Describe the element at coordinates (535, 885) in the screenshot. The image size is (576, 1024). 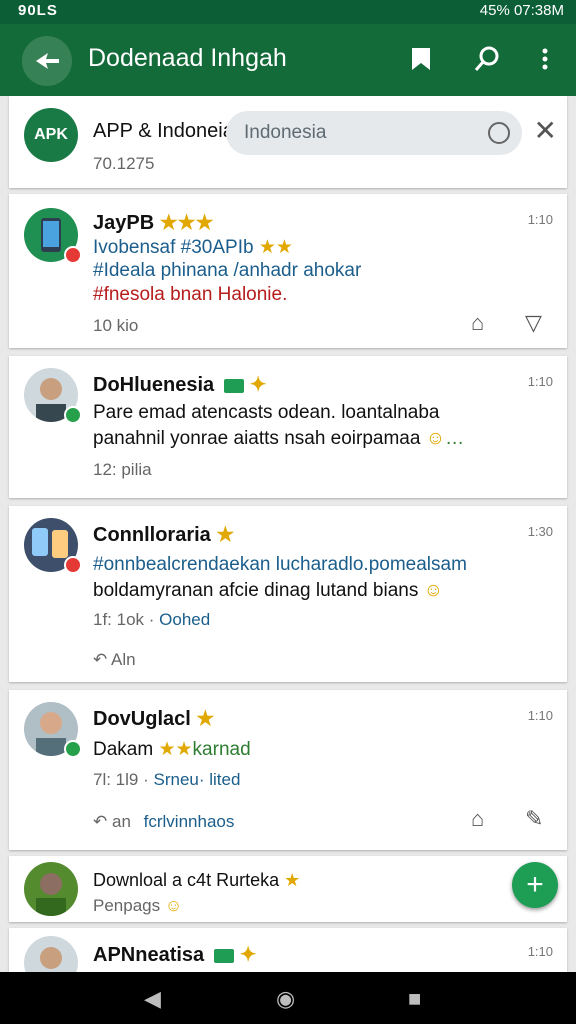
I see `add-button: +` at that location.